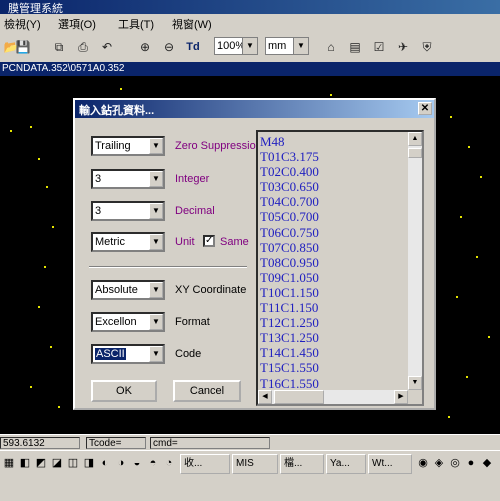  Describe the element at coordinates (89, 463) in the screenshot. I see `app-icon: ◨` at that location.